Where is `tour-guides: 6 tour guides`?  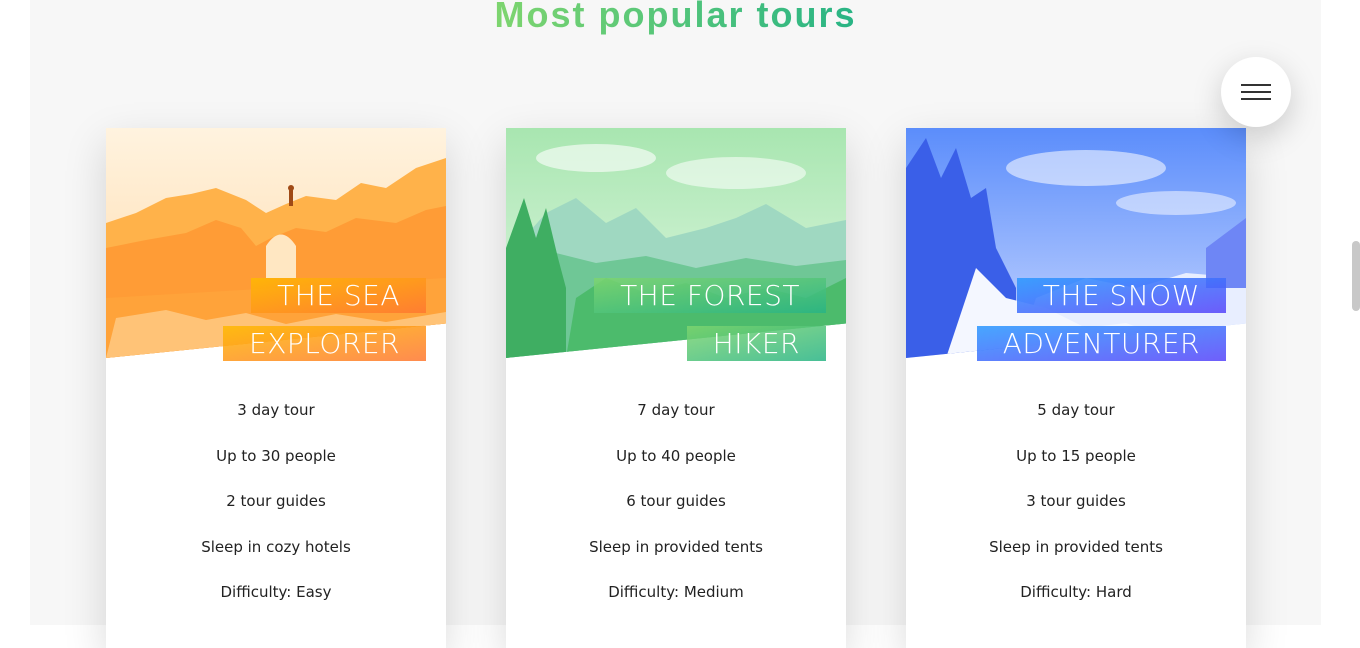
tour-guides: 6 tour guides is located at coordinates (676, 501).